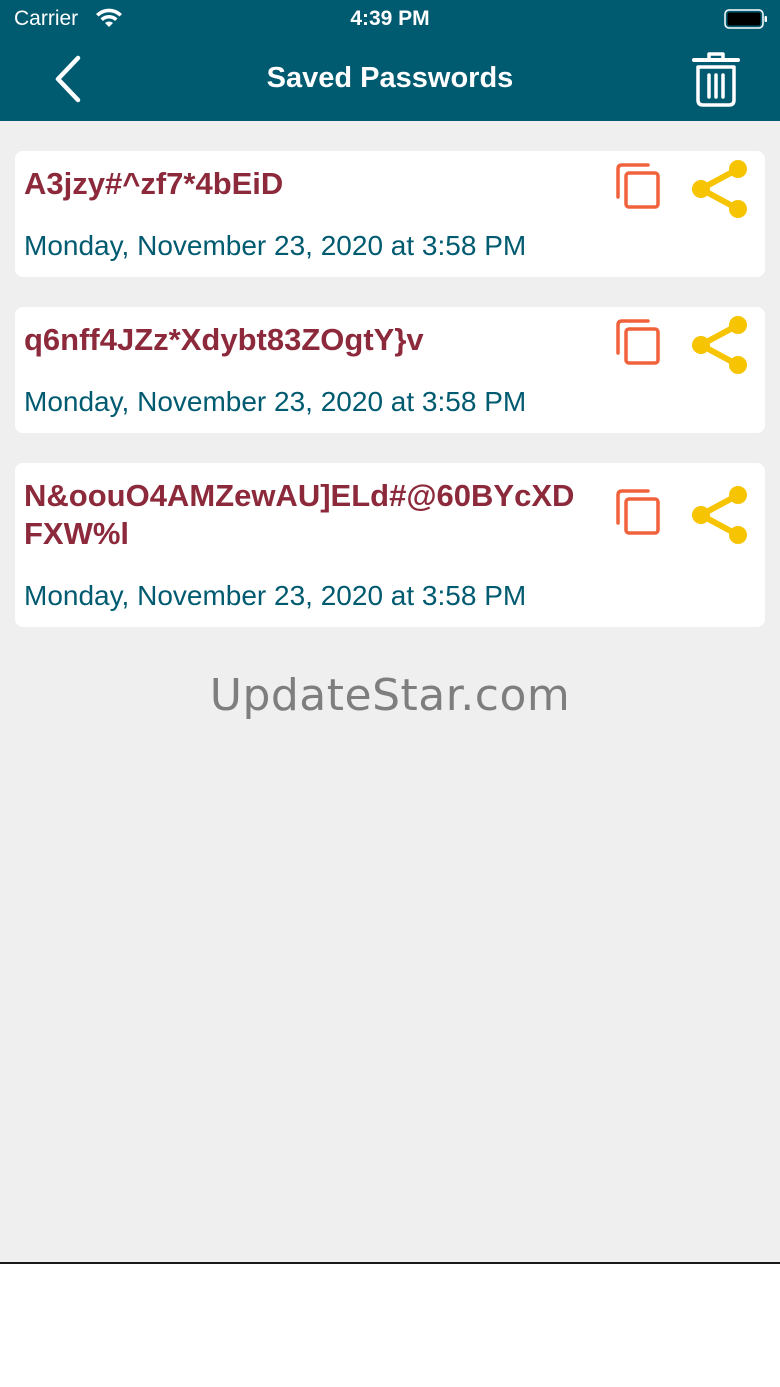  What do you see at coordinates (390, 1324) in the screenshot?
I see `bottom-safe-area` at bounding box center [390, 1324].